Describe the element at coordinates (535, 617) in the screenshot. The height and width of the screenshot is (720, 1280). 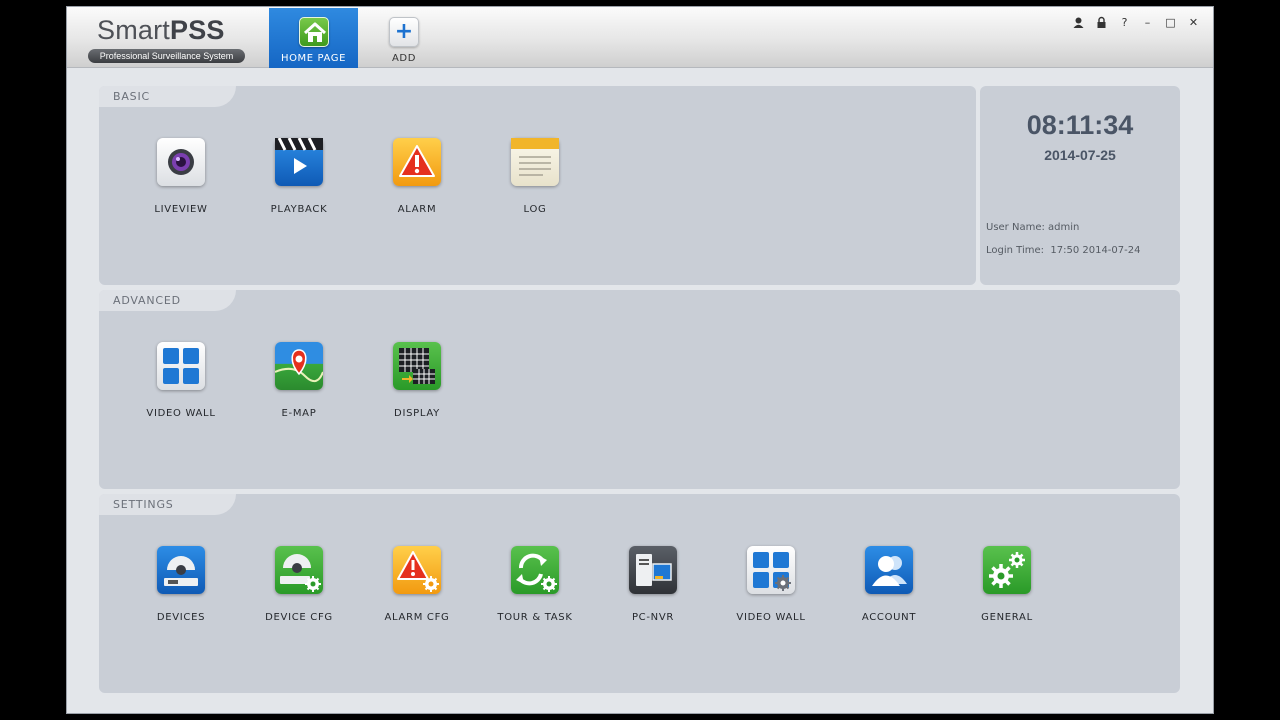
I see `tour-and-task-label: TOUR & TASK` at that location.